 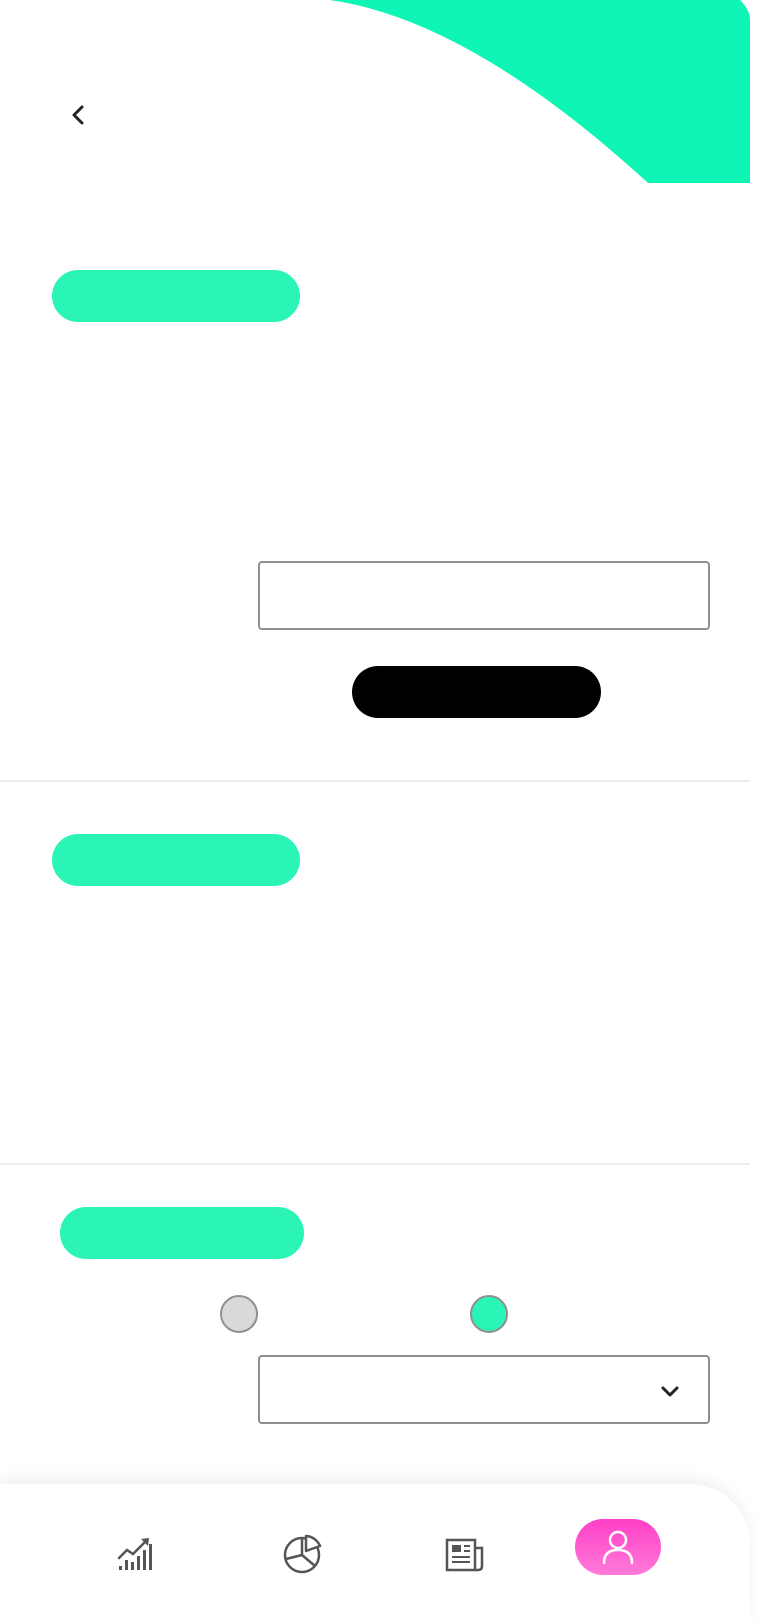 I want to click on header-accent-shape, so click(x=540, y=91).